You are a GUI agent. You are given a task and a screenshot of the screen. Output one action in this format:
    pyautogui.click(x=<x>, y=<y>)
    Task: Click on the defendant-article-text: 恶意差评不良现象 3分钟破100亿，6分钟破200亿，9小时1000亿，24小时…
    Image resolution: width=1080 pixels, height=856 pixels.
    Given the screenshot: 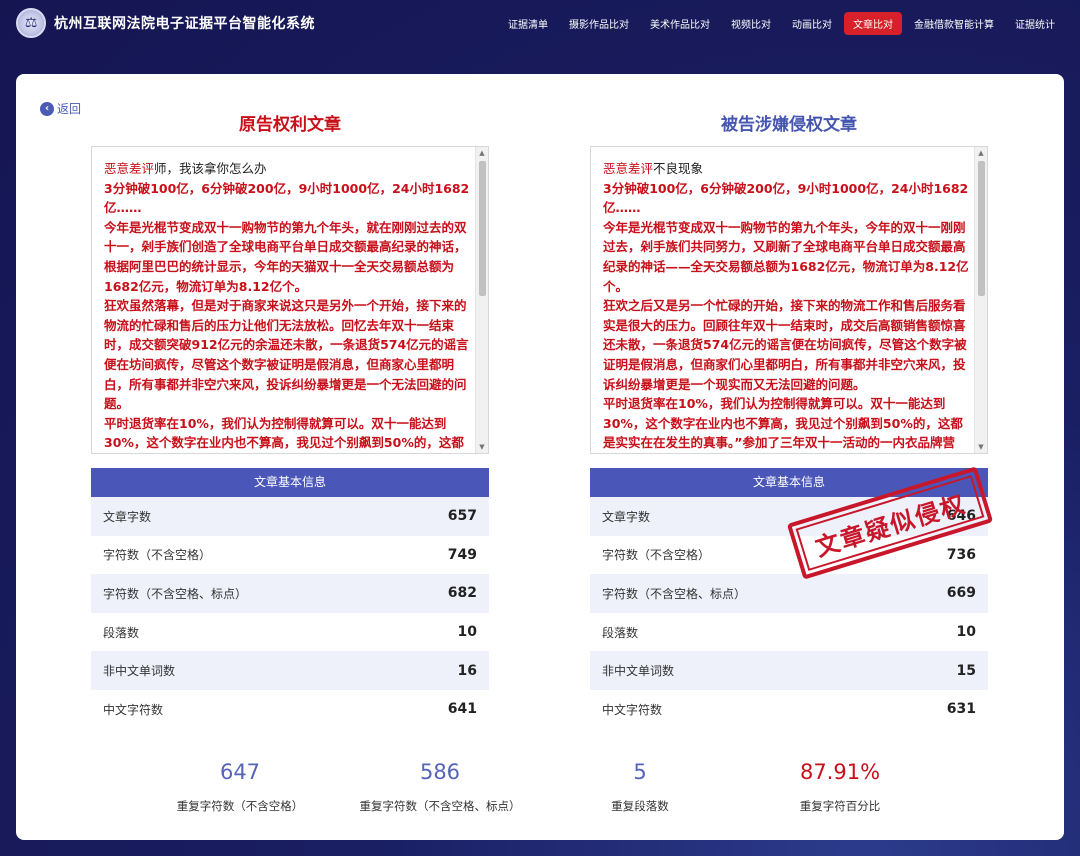 What is the action you would take?
    pyautogui.click(x=789, y=300)
    